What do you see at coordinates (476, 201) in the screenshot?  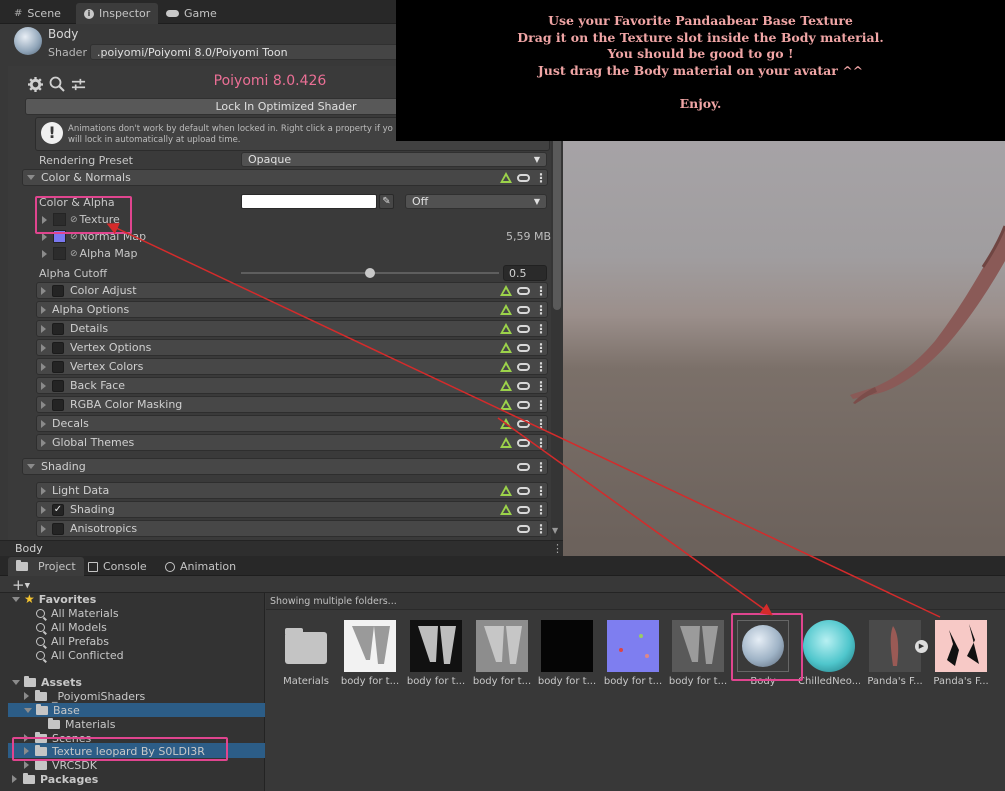 I see `color-mode-dropdown: Off ▼` at bounding box center [476, 201].